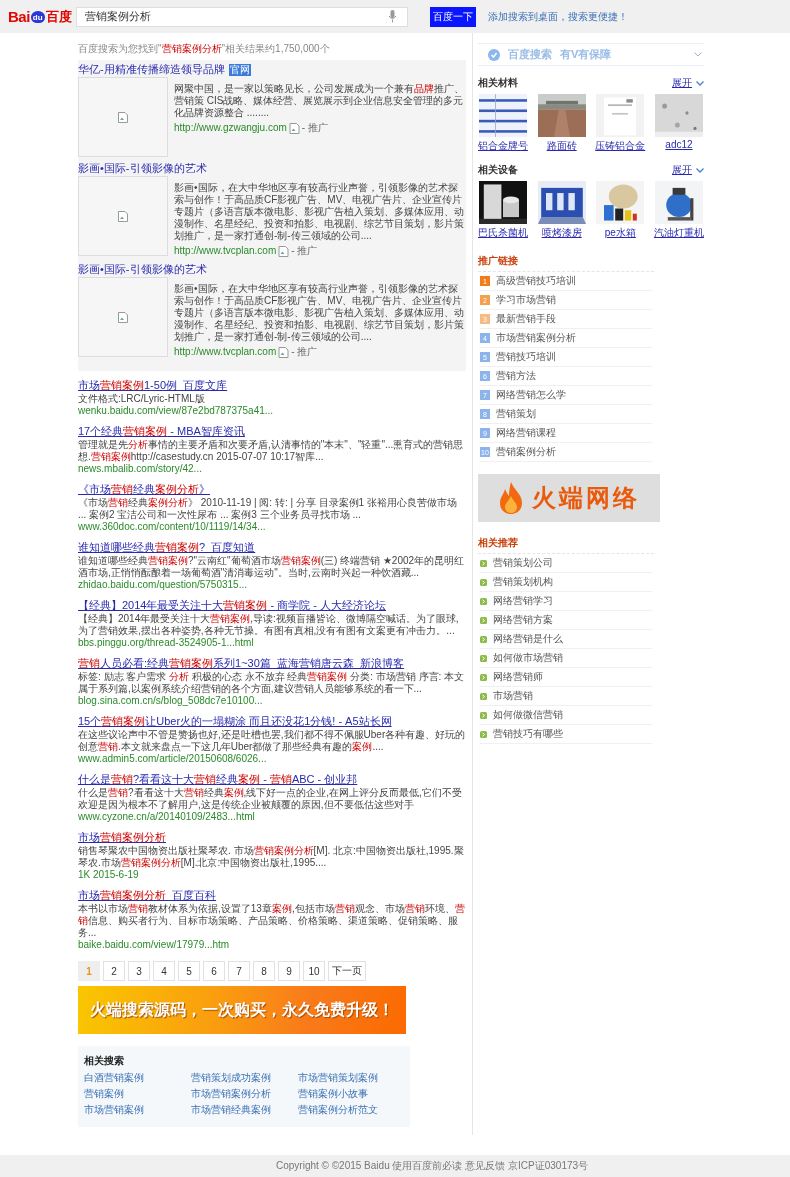  Describe the element at coordinates (536, 338) in the screenshot. I see `promo-link: 市场营销案例分析` at that location.